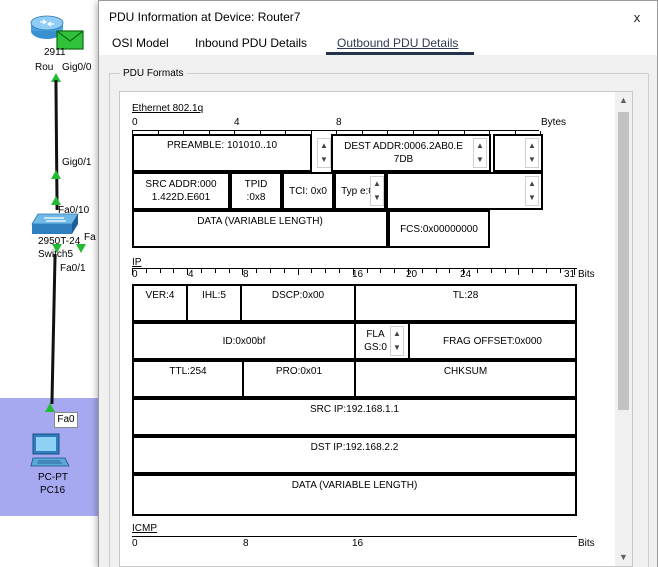 This screenshot has height=567, width=658. I want to click on src-addr-field: SRC ADDR:000 1.422D.E601, so click(181, 191).